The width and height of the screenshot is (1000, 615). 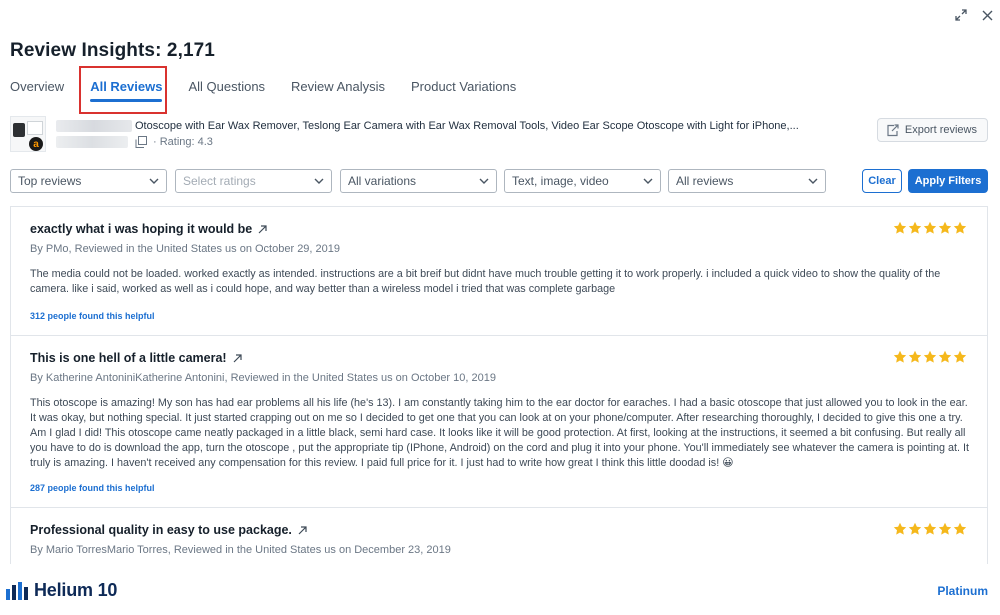 I want to click on review-title-text: exactly what i was hoping it would be, so click(x=141, y=229).